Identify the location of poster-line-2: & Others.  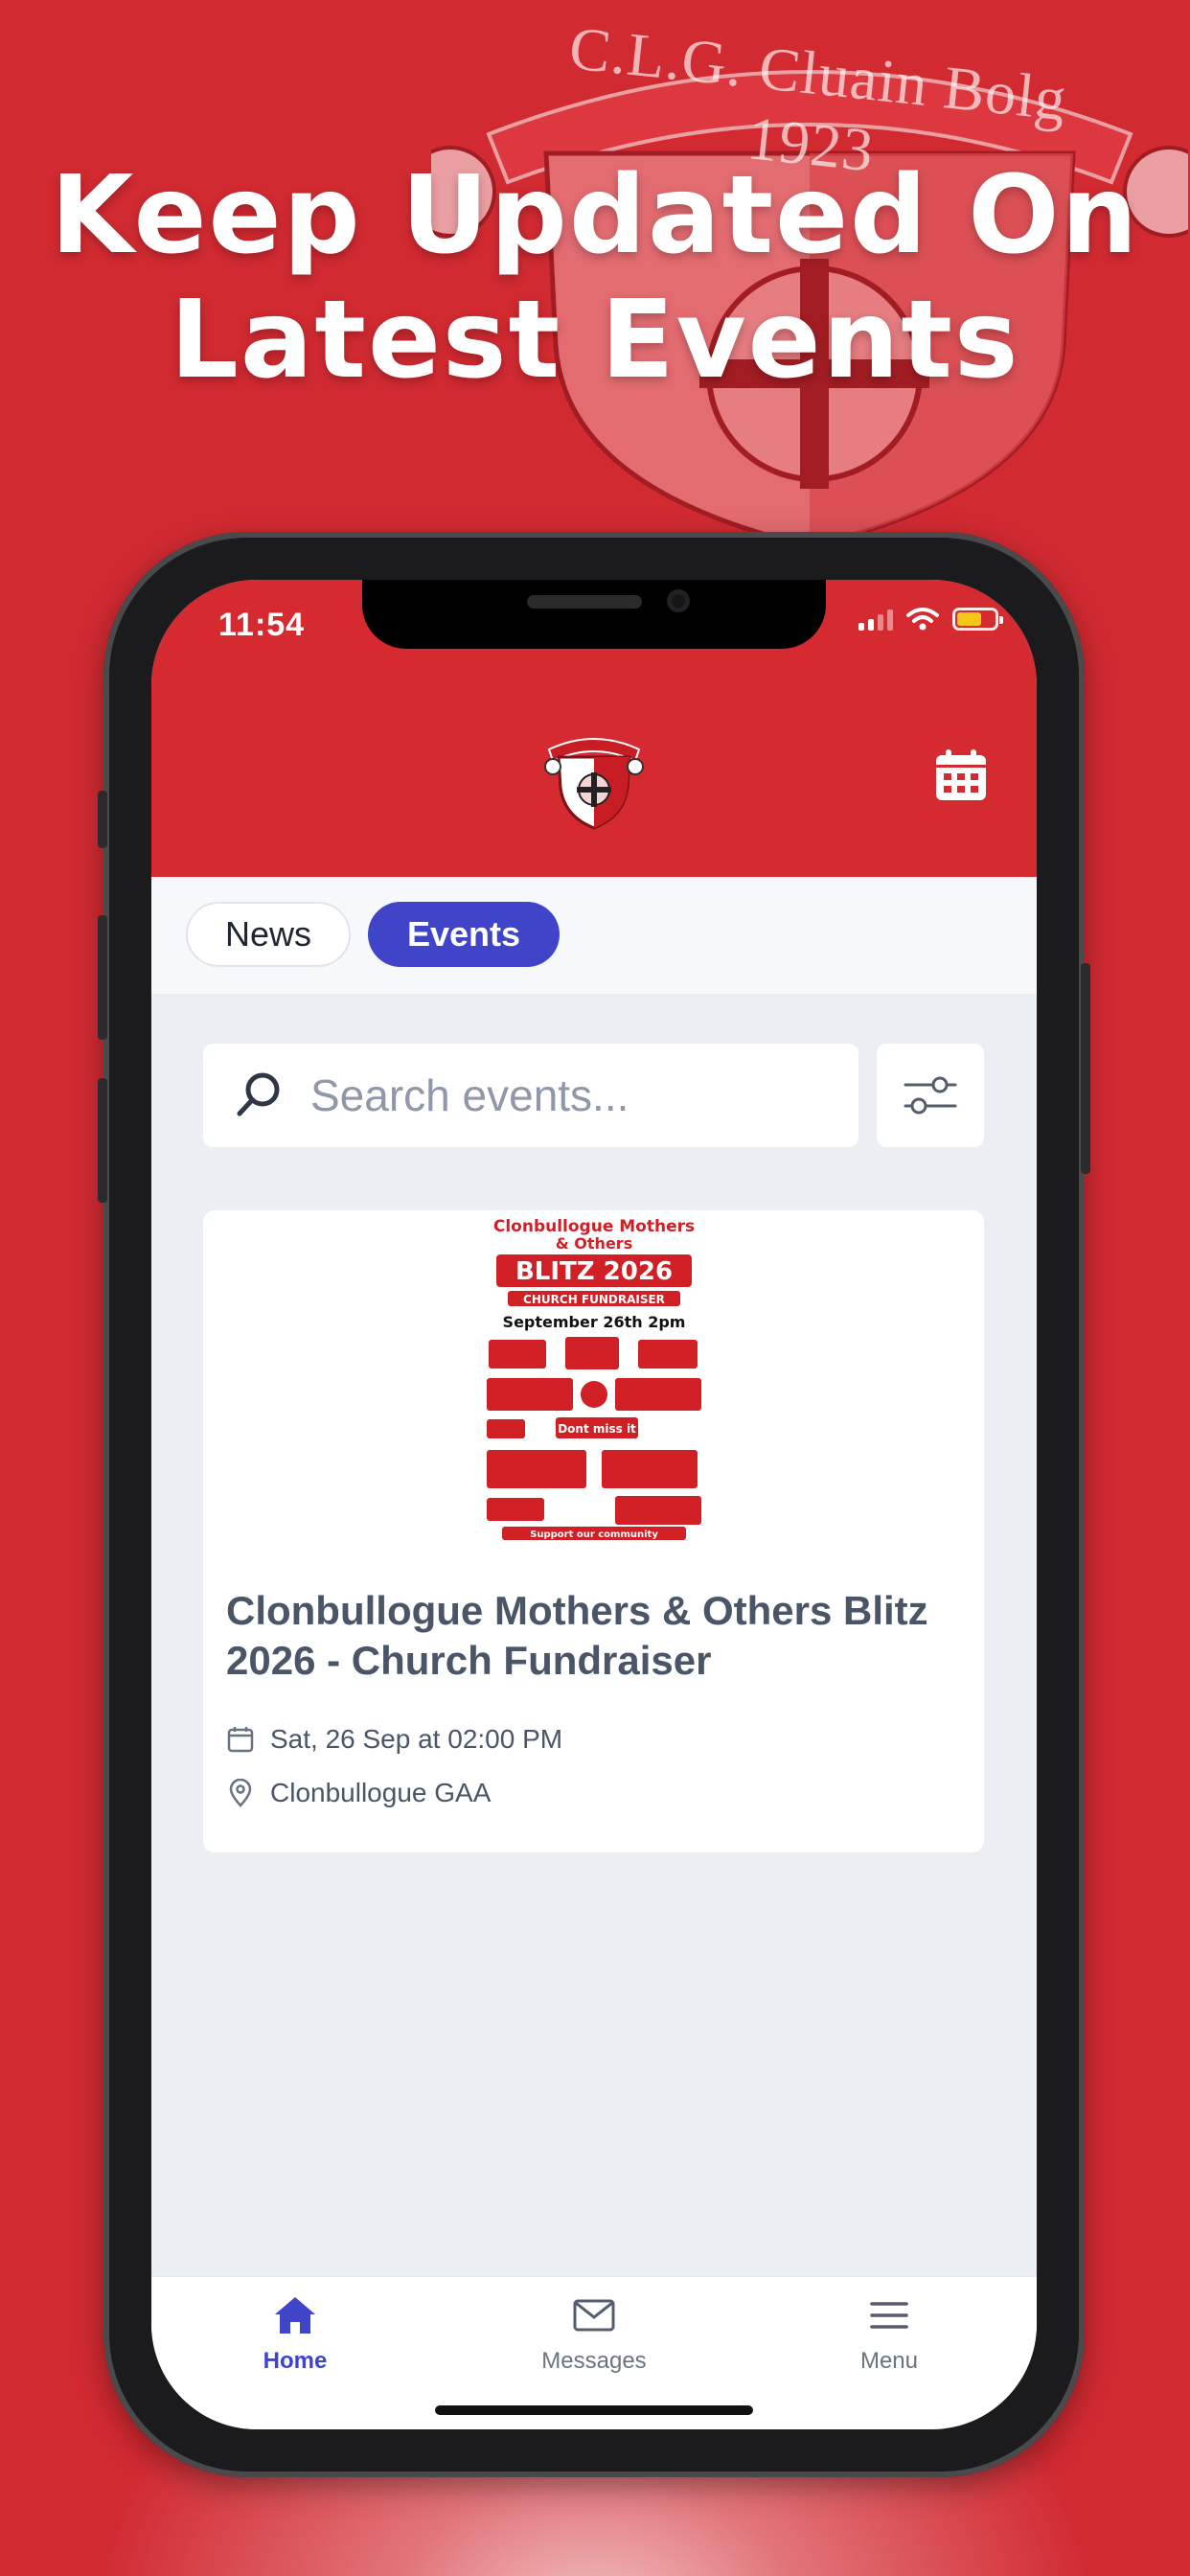
(594, 1243).